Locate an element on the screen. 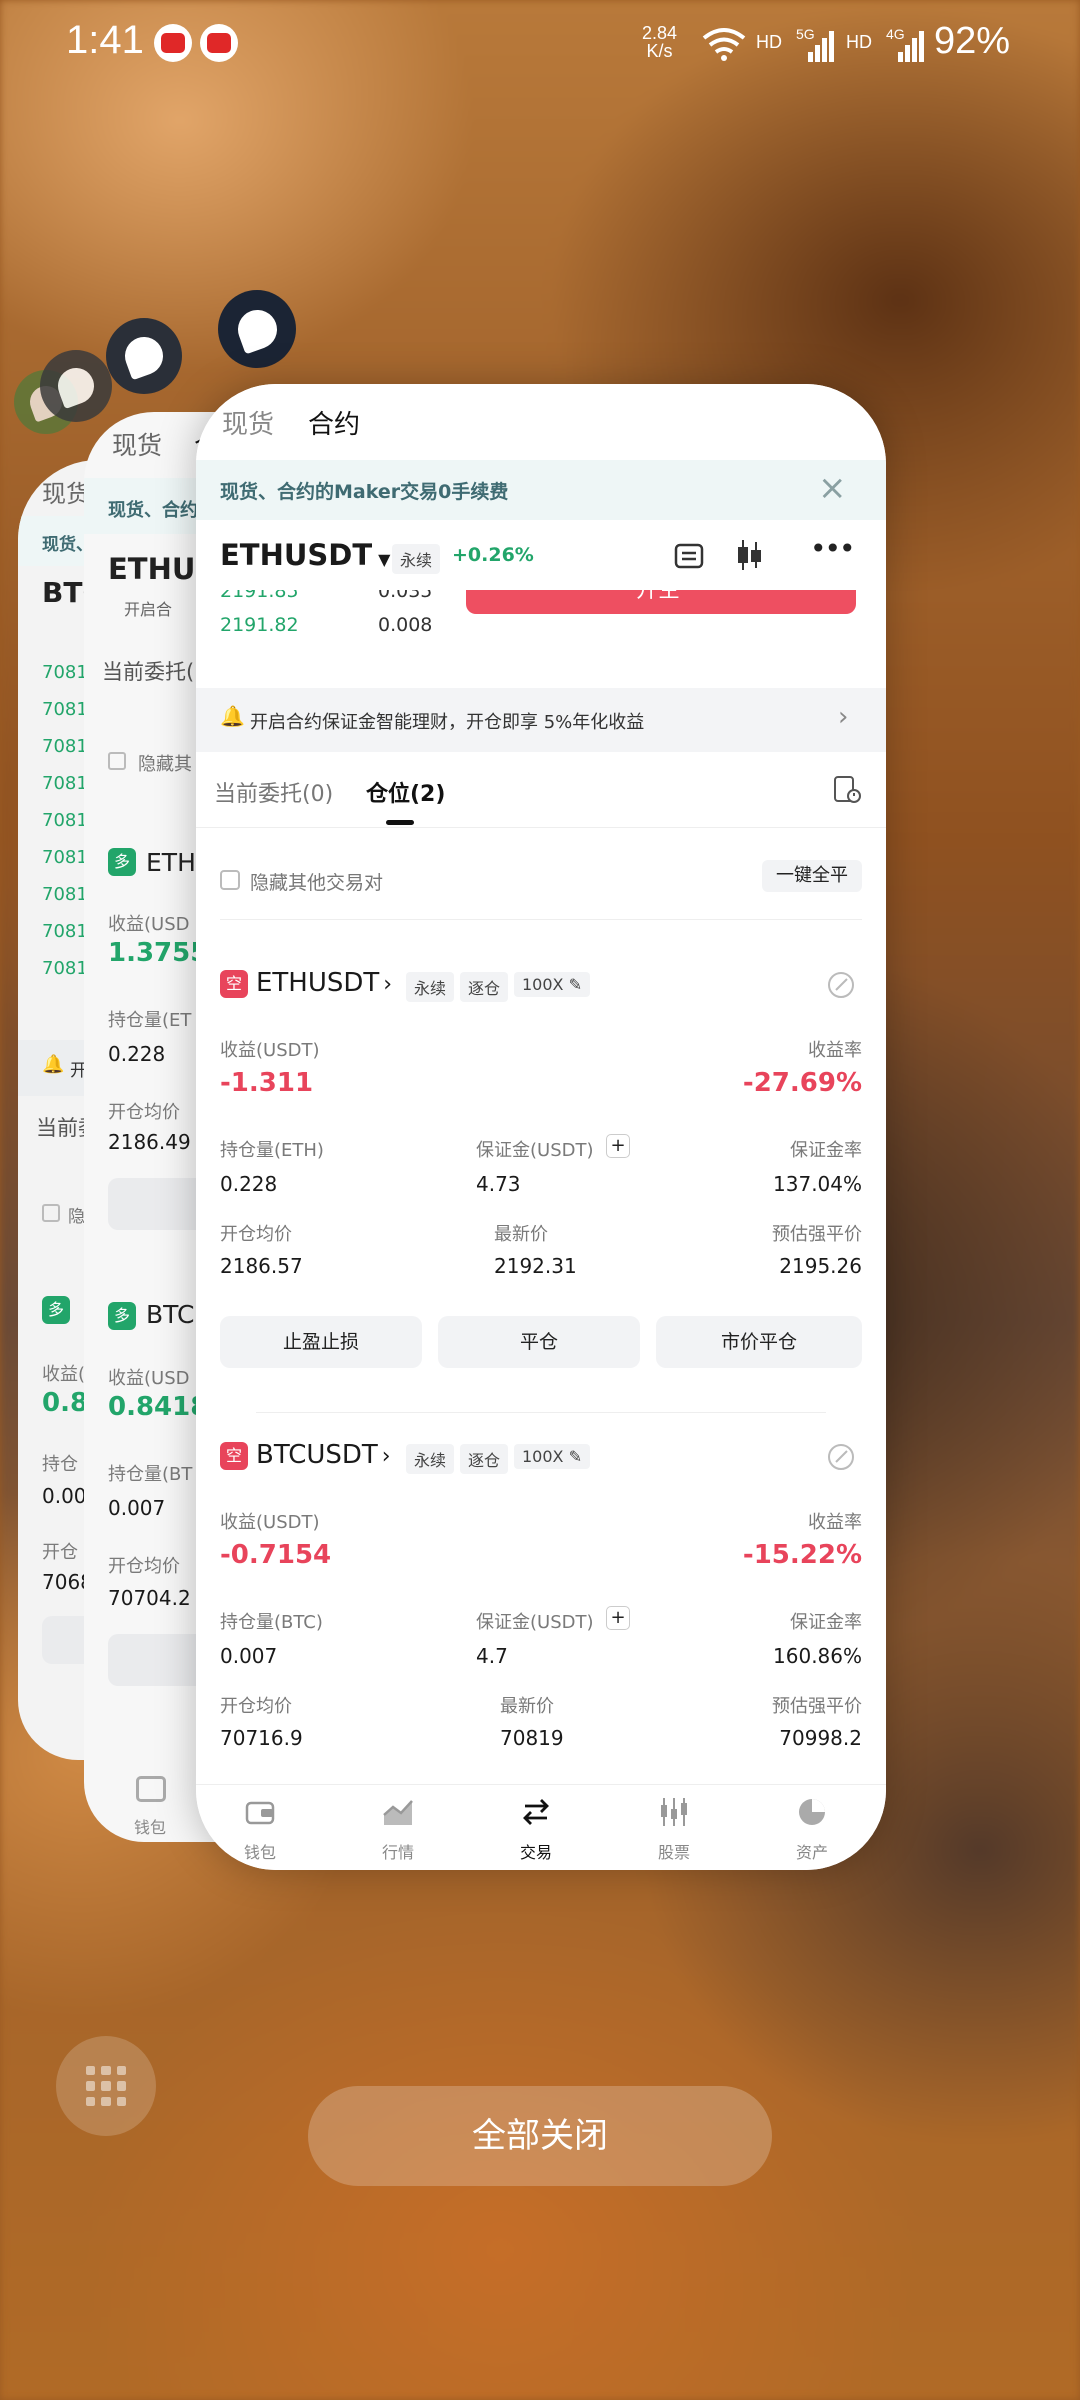  grid-icon is located at coordinates (106, 2086).